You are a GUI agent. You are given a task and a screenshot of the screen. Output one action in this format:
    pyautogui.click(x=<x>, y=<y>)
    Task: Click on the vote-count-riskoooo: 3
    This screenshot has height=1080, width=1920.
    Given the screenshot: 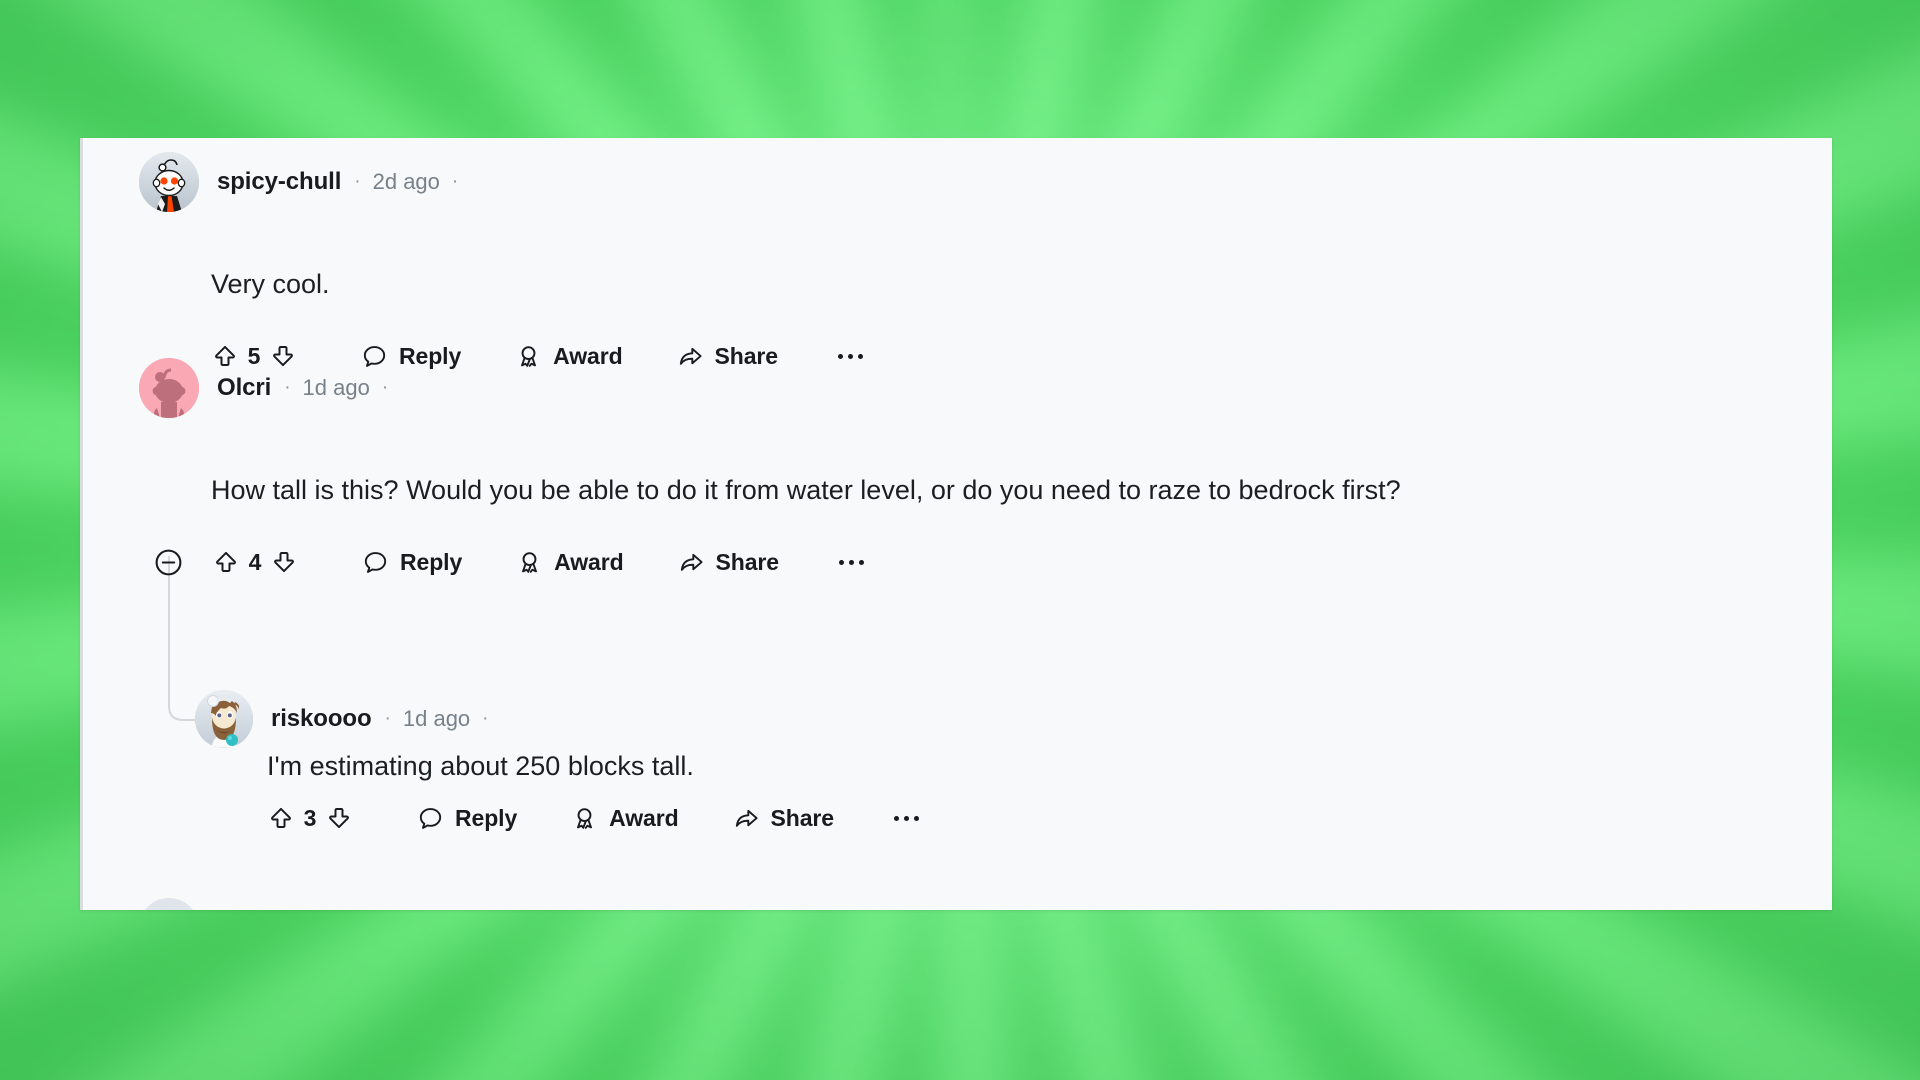 What is the action you would take?
    pyautogui.click(x=310, y=817)
    